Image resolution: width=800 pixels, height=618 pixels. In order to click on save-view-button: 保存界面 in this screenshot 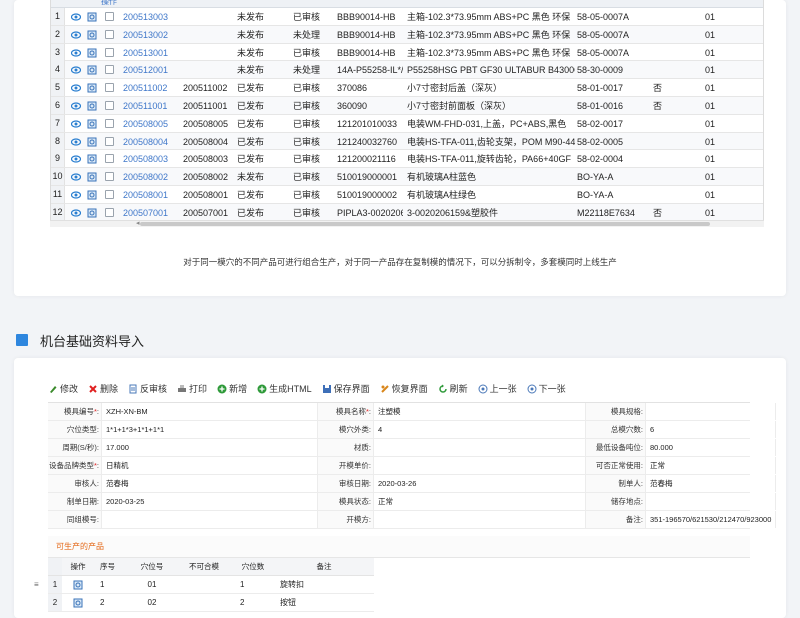, I will do `click(346, 388)`.